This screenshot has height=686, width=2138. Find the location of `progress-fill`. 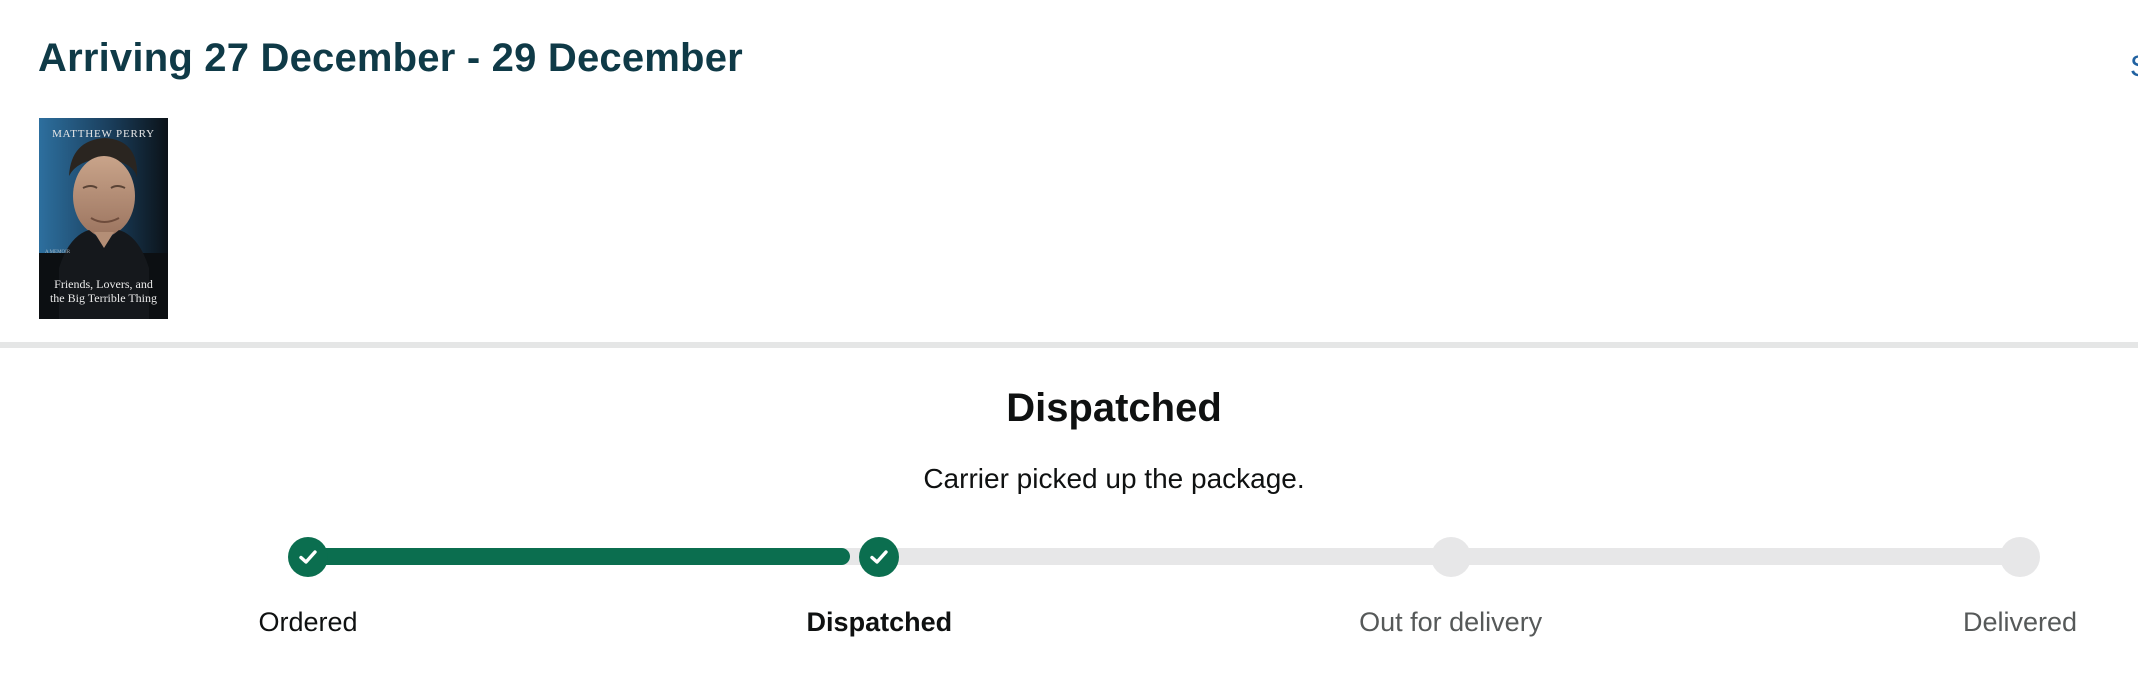

progress-fill is located at coordinates (579, 556).